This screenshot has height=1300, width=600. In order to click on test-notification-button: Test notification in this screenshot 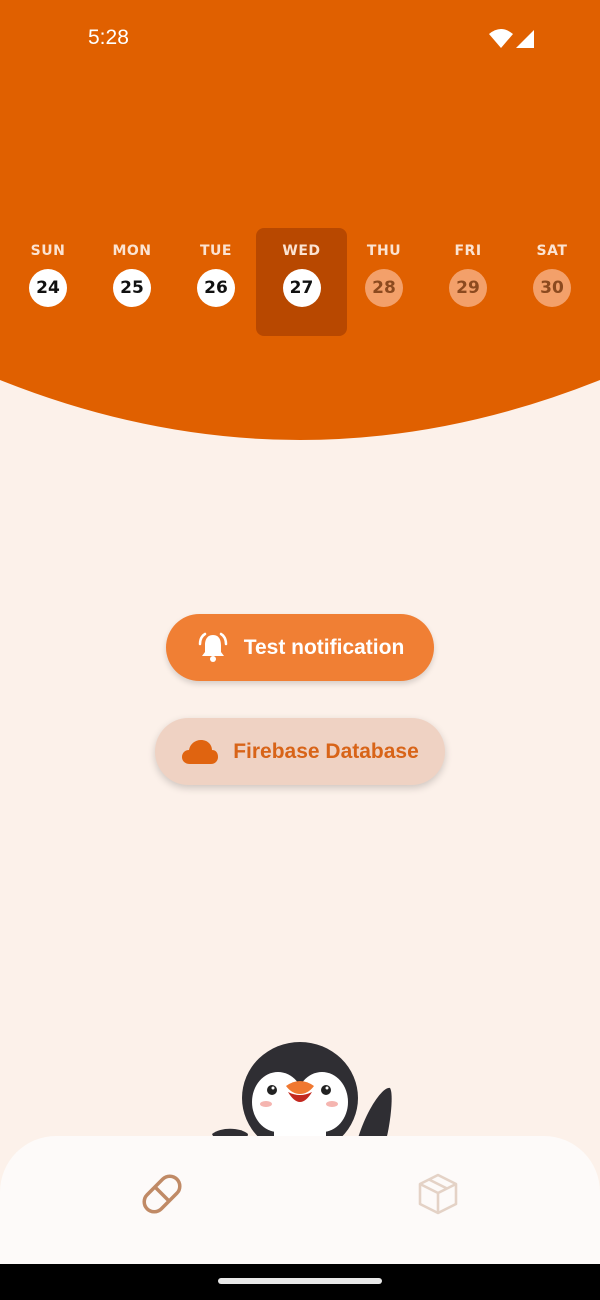, I will do `click(300, 647)`.